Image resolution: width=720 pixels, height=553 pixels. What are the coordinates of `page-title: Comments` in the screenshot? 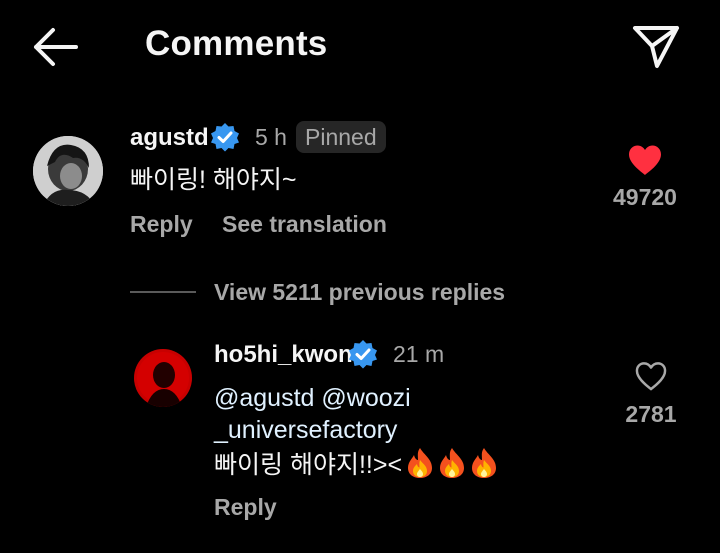 It's located at (236, 43).